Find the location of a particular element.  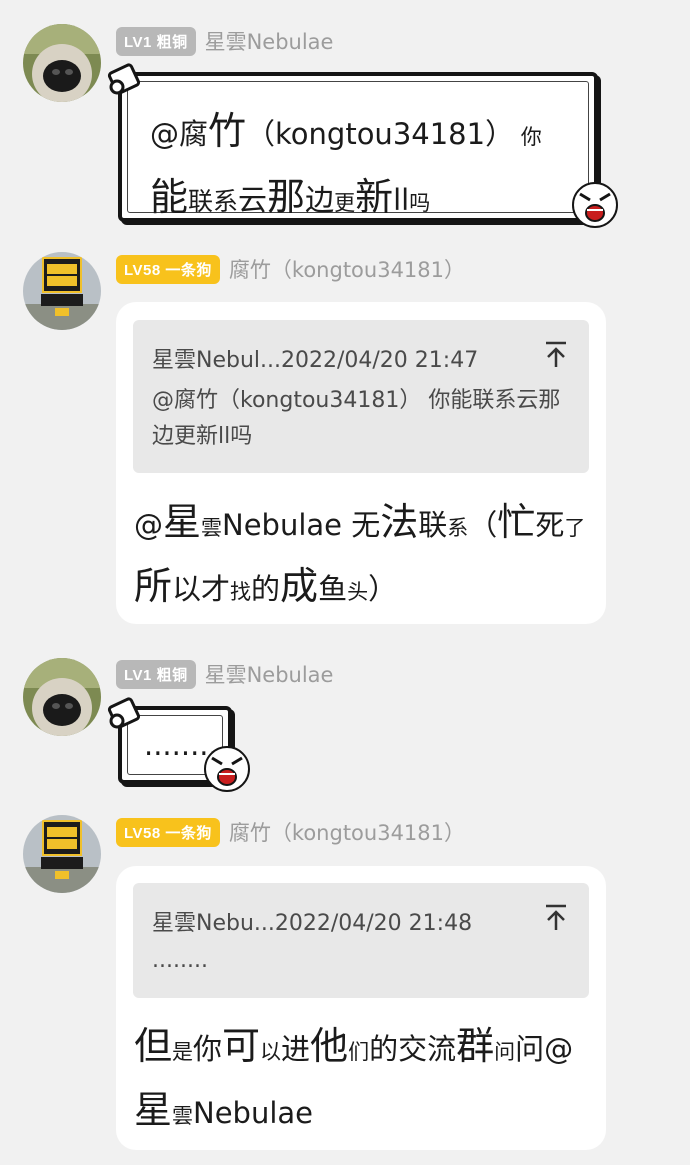

text-run: 吗 is located at coordinates (420, 203).